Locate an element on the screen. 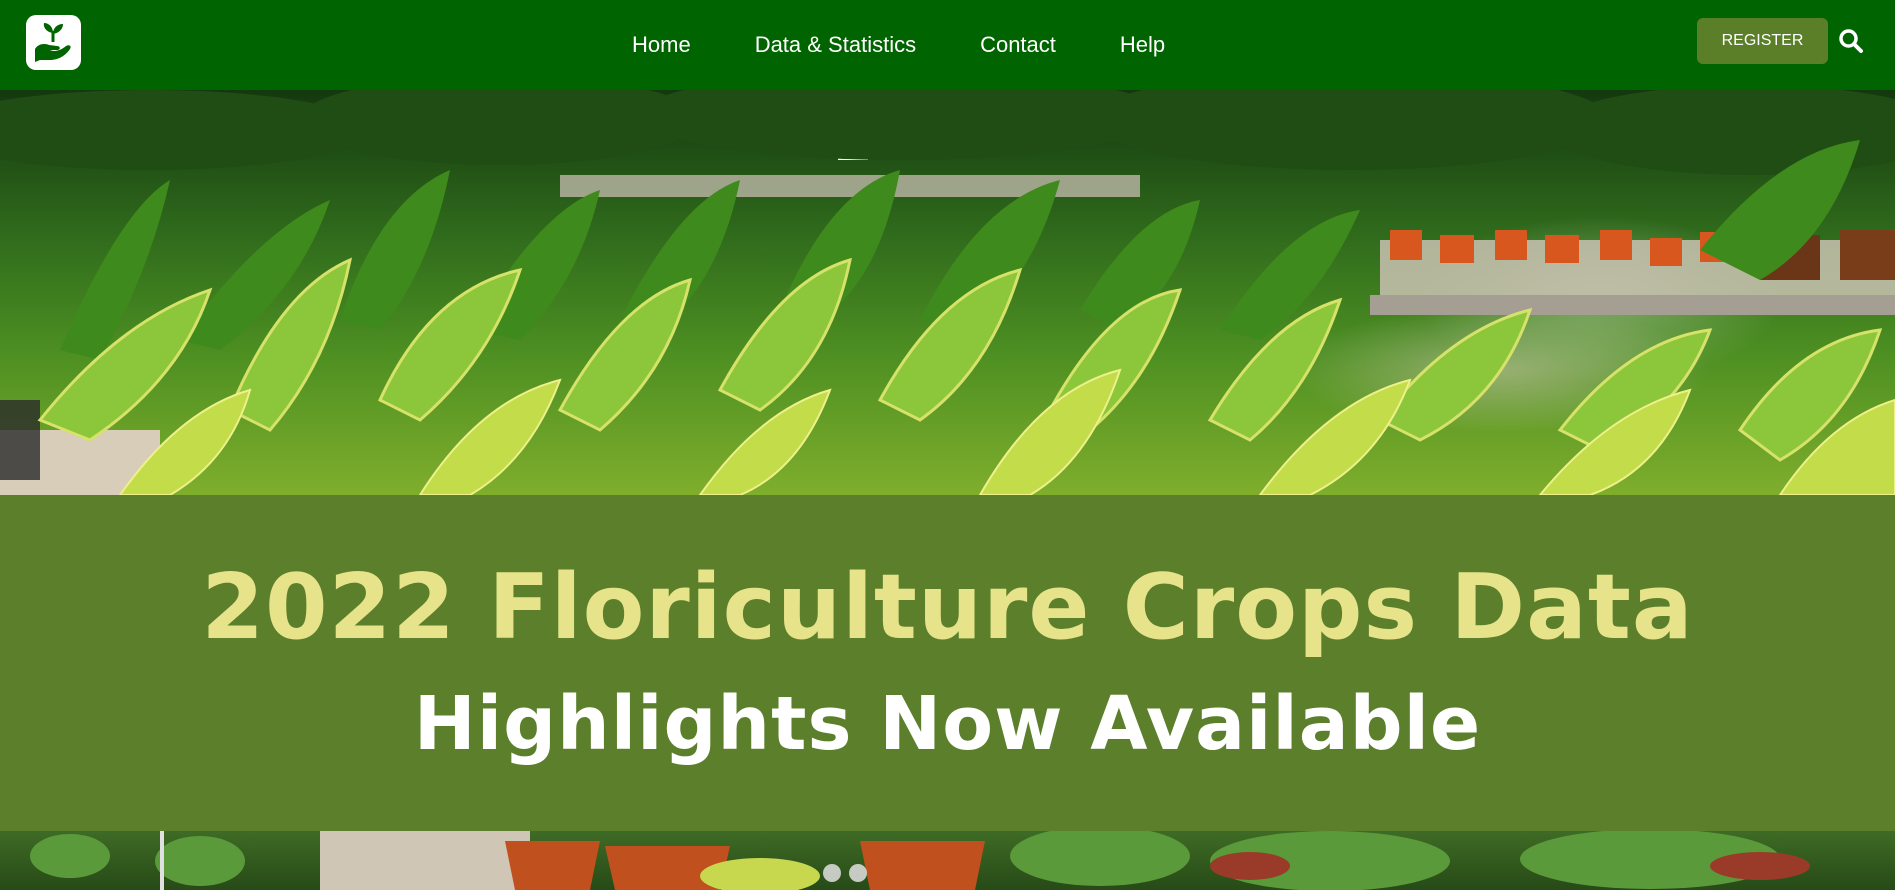 The image size is (1895, 890). banner-year: 2022 is located at coordinates (328, 607).